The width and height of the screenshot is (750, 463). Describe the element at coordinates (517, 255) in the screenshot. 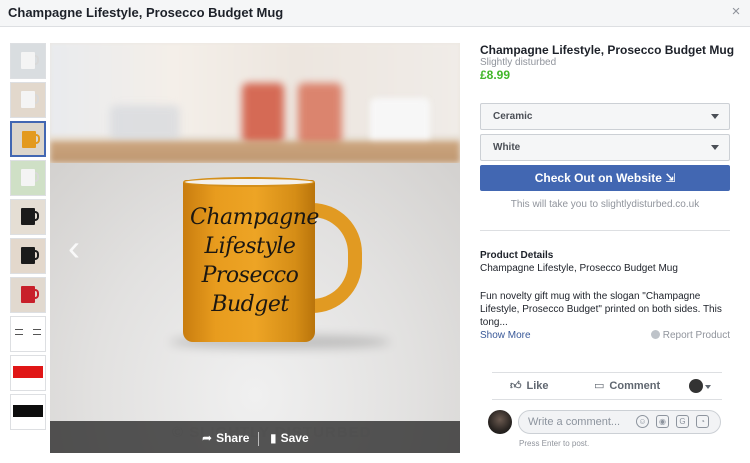

I see `product-details-heading: Product Details` at that location.